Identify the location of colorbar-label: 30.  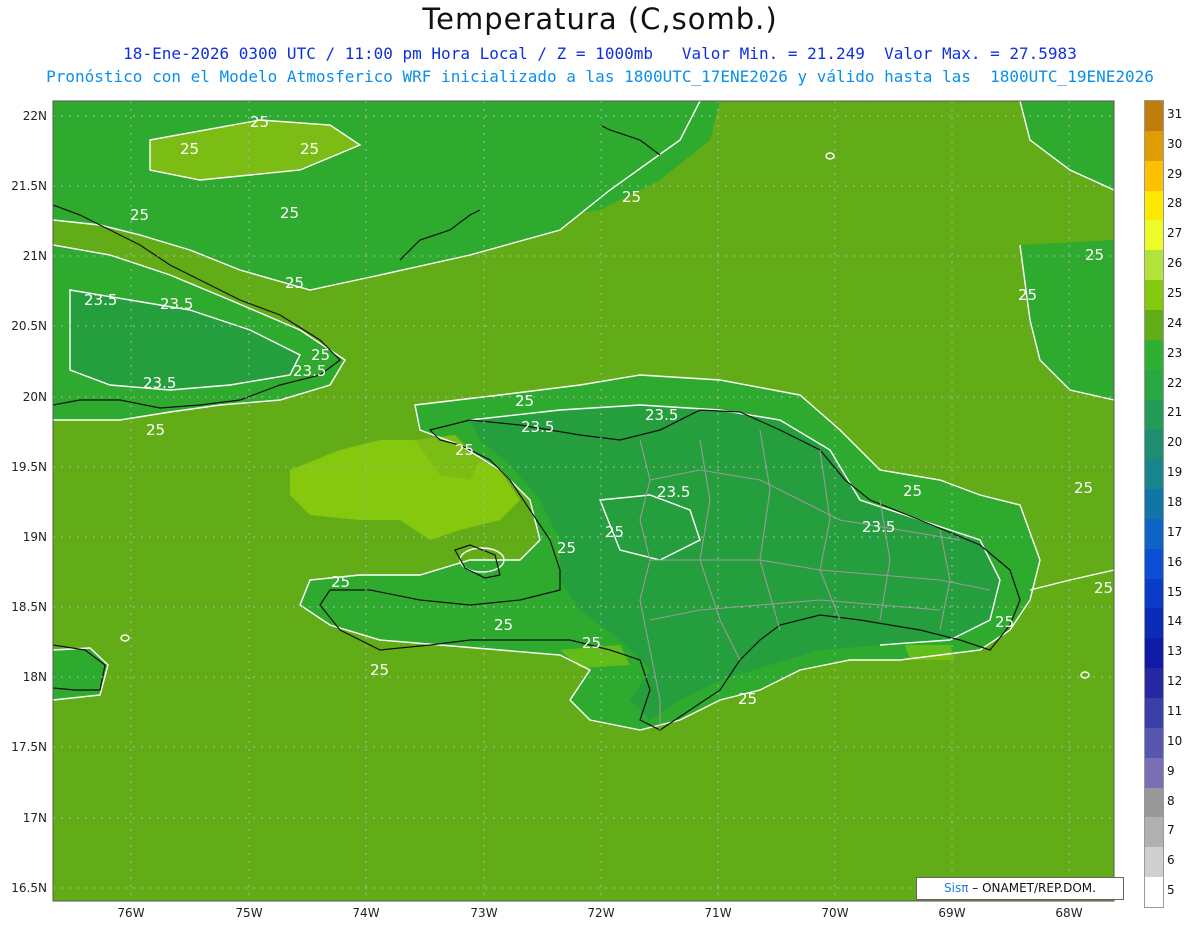
(1175, 143).